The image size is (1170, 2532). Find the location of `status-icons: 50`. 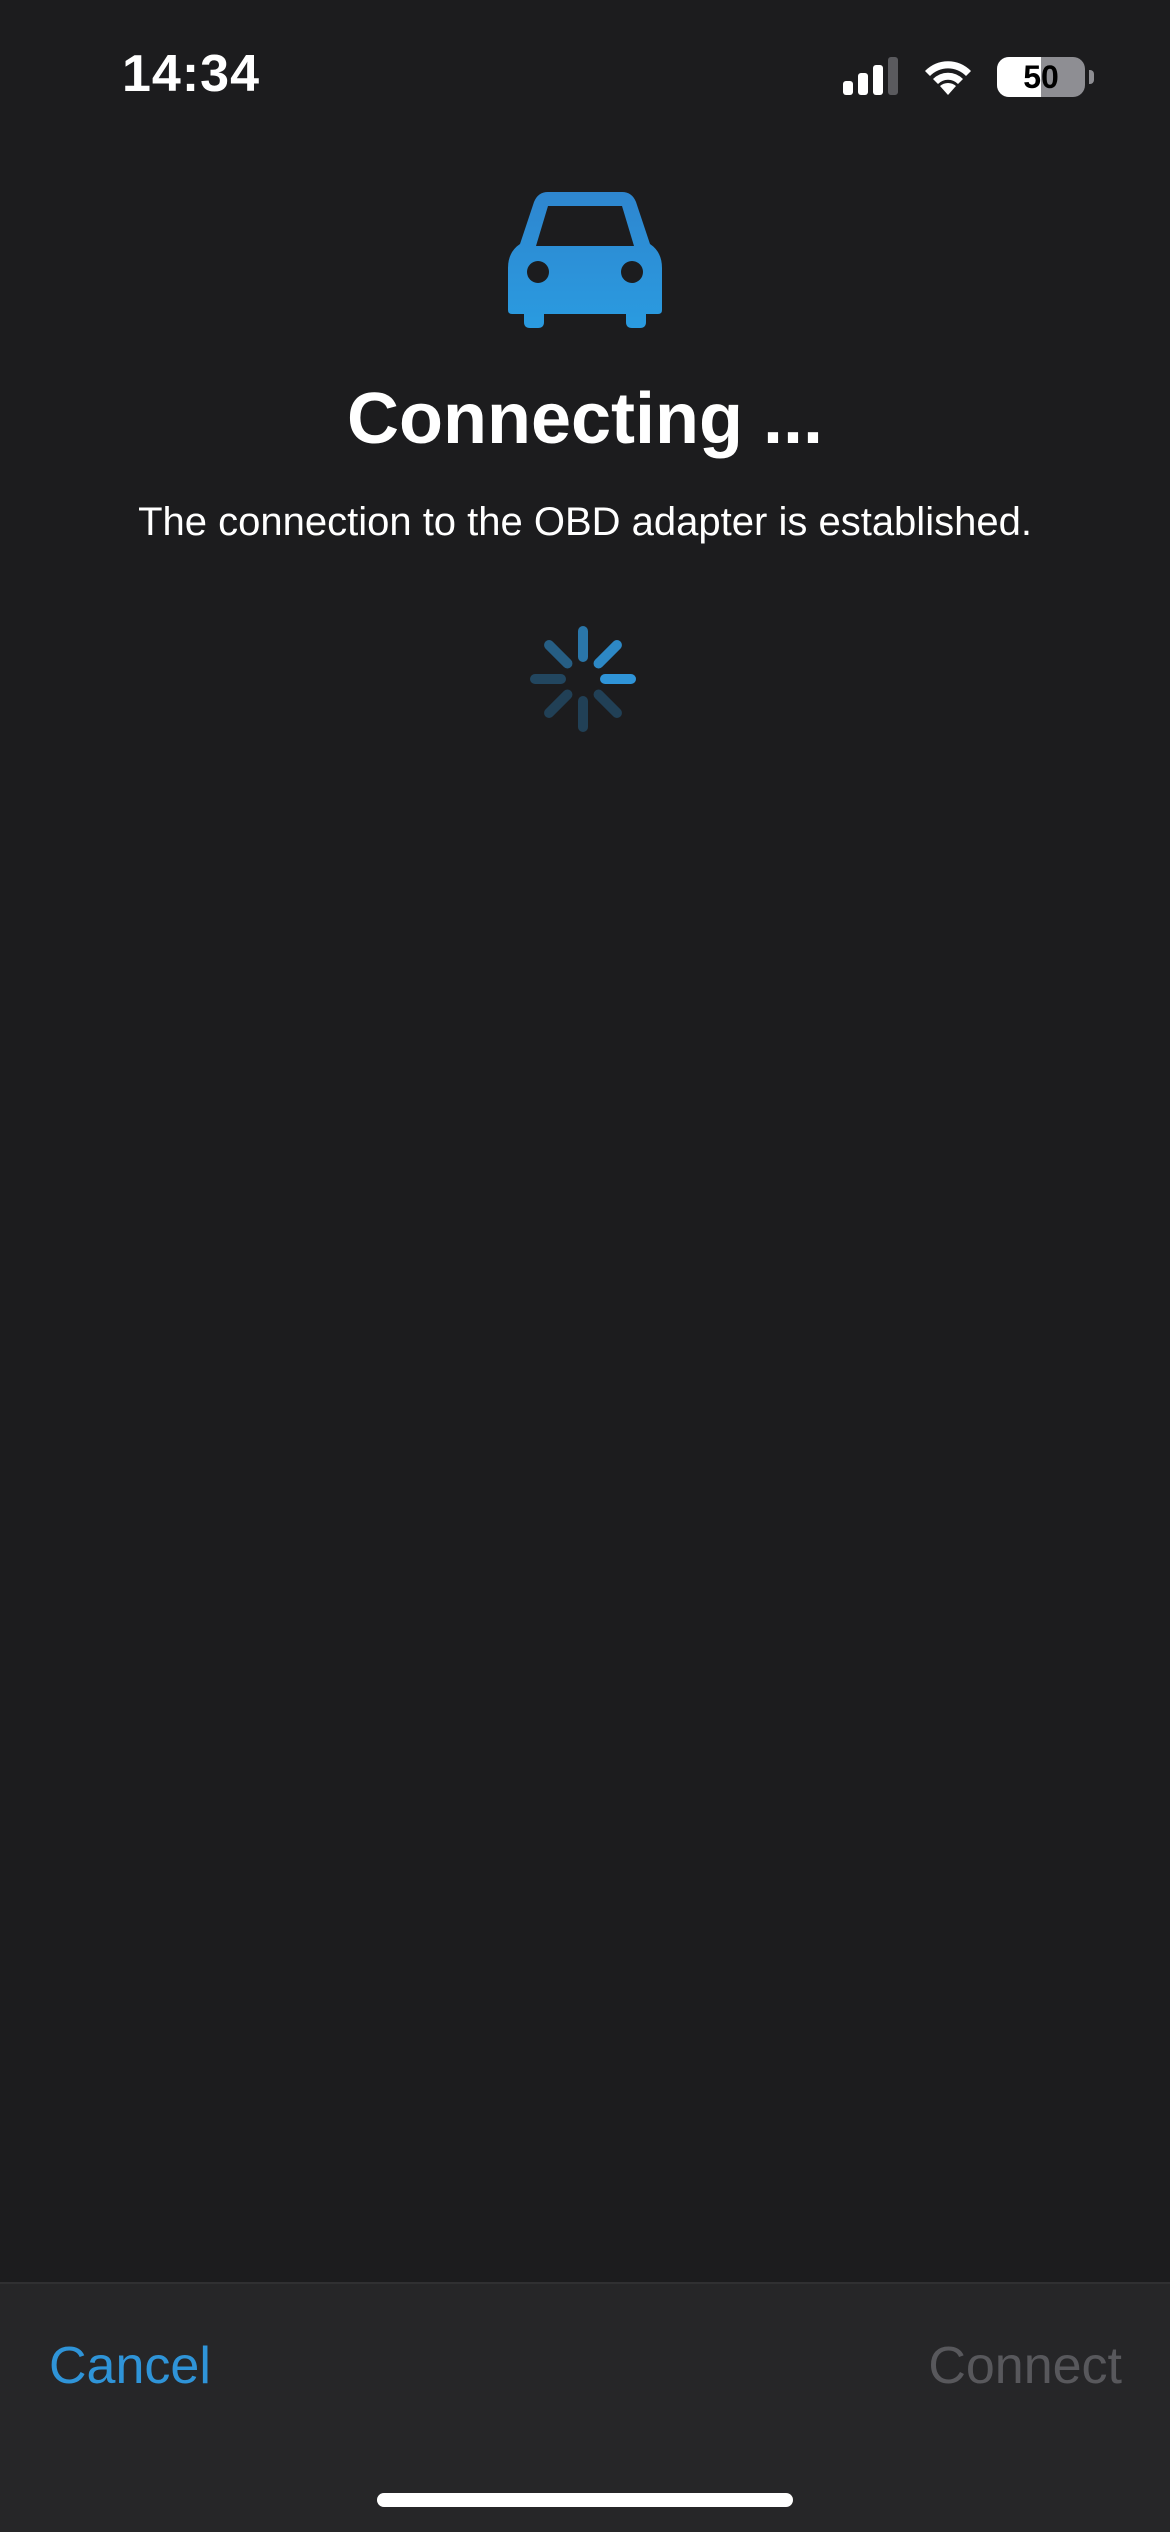

status-icons: 50 is located at coordinates (968, 77).